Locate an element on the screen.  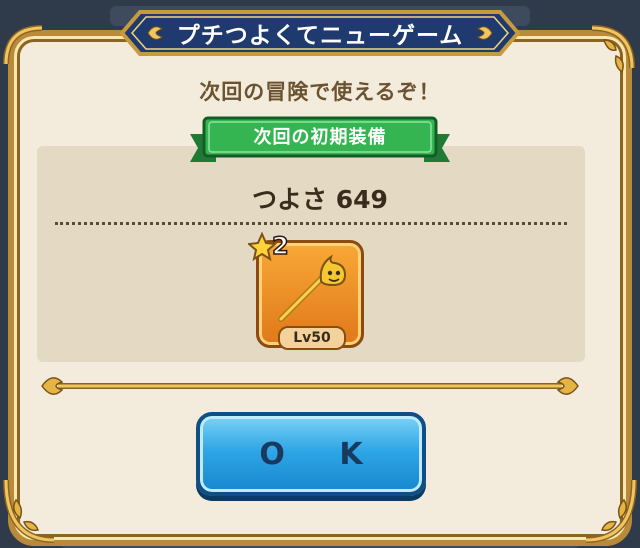
dialog-title: プチつよくてニューゲーム is located at coordinates (320, 36).